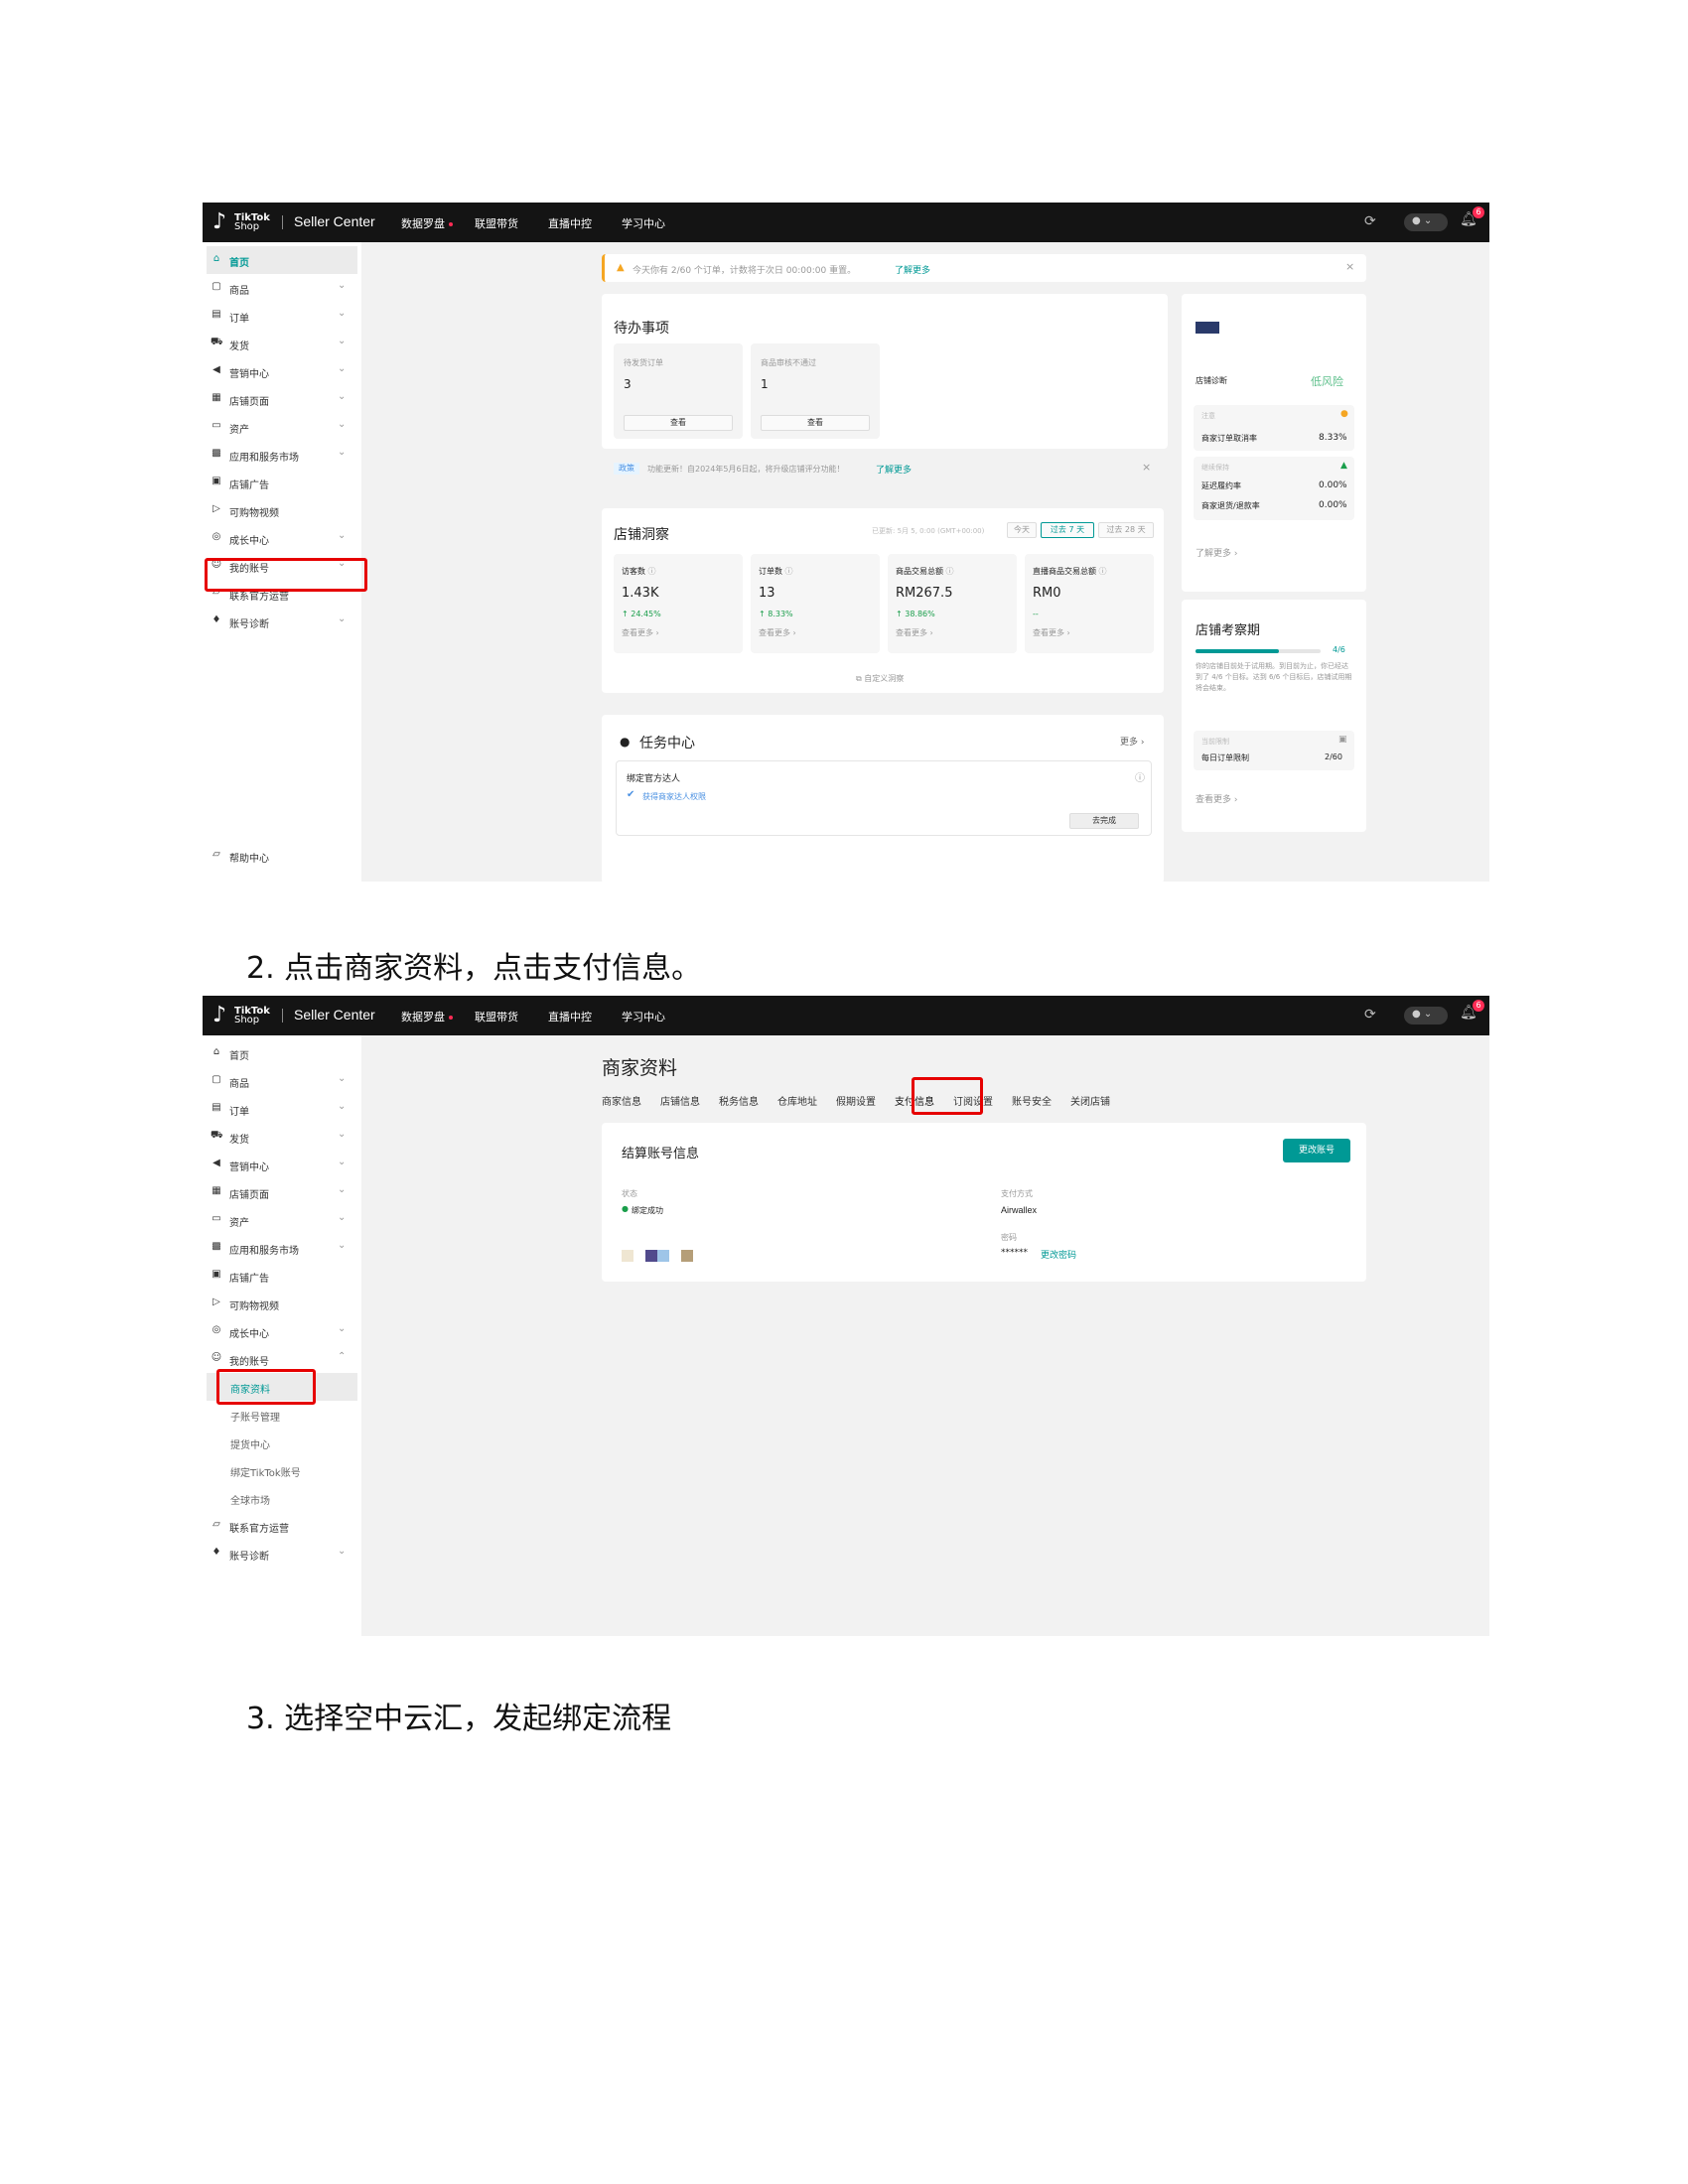  Describe the element at coordinates (856, 1100) in the screenshot. I see `tab-item: 假期设置` at that location.